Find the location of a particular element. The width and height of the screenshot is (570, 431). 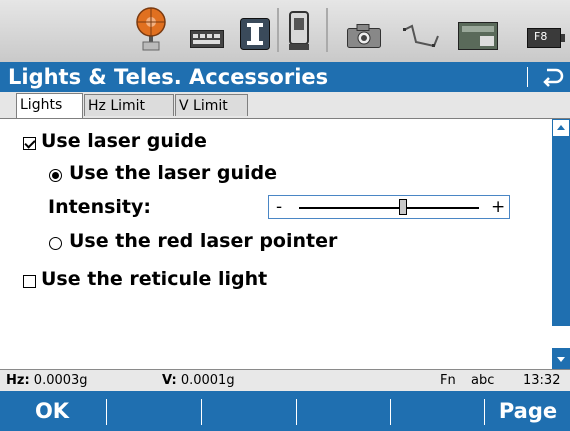

tab-hz-limit: Hz Limit is located at coordinates (129, 105).